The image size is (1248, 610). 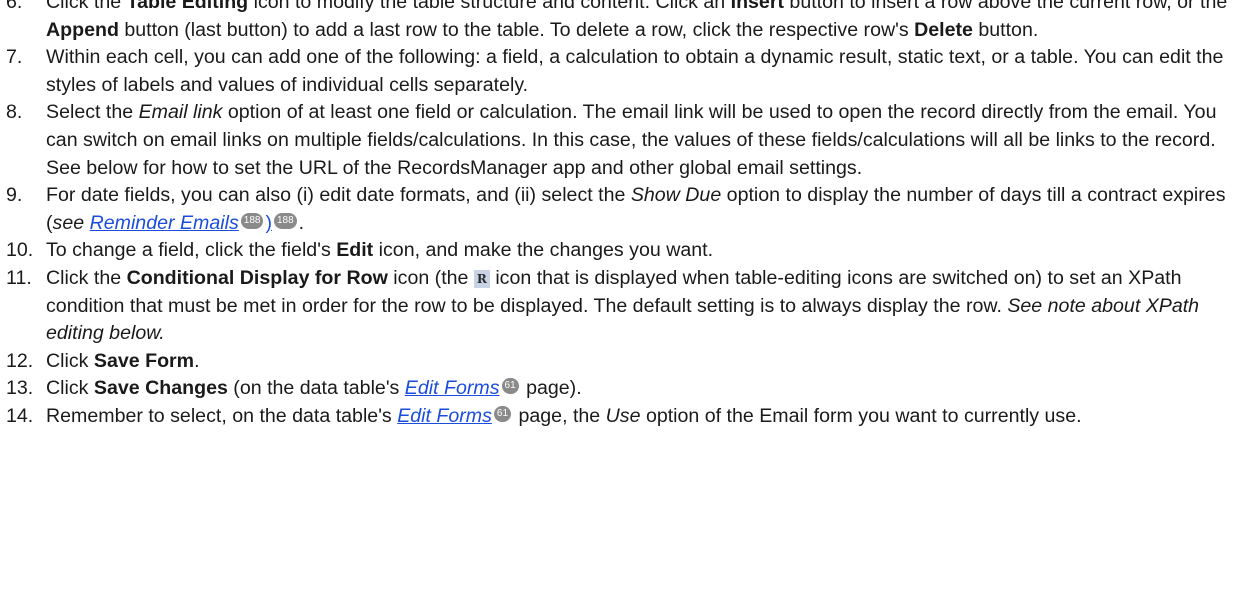 I want to click on step-number: 10., so click(x=20, y=250).